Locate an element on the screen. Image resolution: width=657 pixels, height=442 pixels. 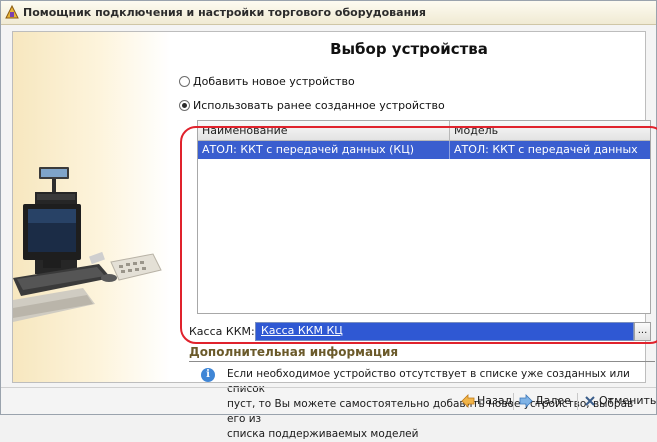
radio-add-new-label: Добавить новое устройство is located at coordinates (274, 81).